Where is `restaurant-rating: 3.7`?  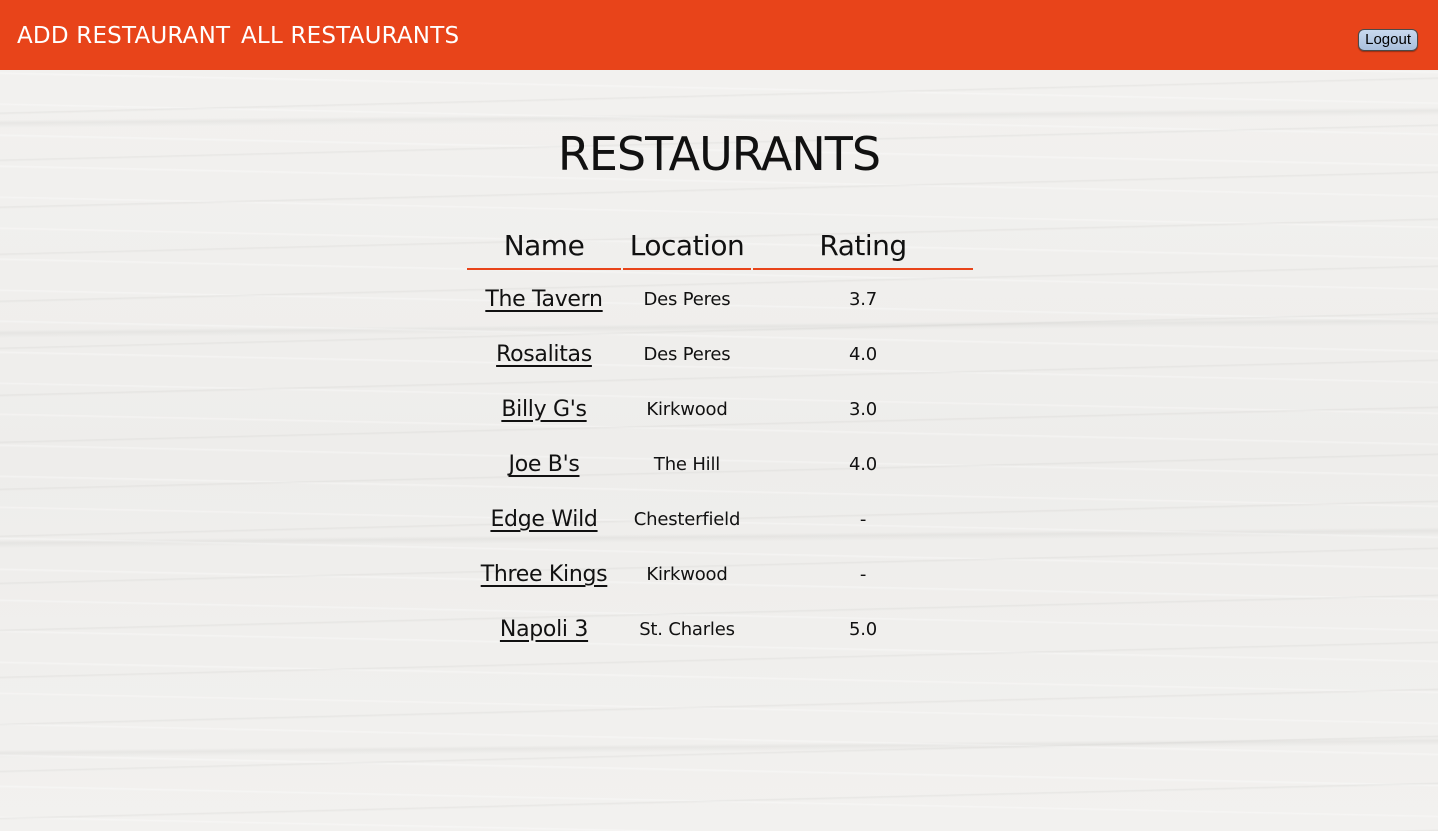 restaurant-rating: 3.7 is located at coordinates (863, 299).